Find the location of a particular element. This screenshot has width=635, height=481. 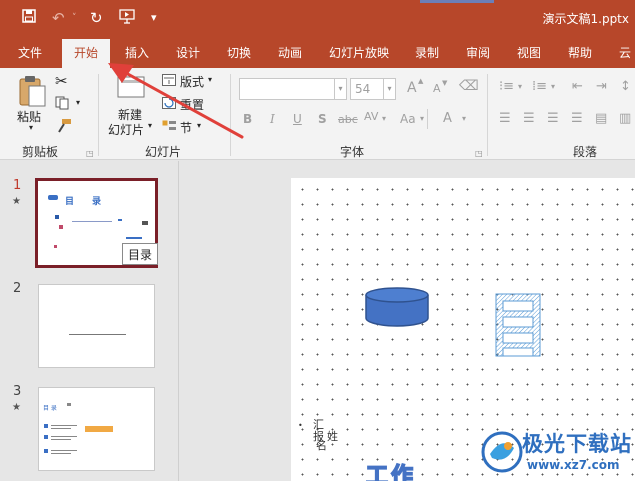

character-spacing-icon: AV is located at coordinates (371, 116).